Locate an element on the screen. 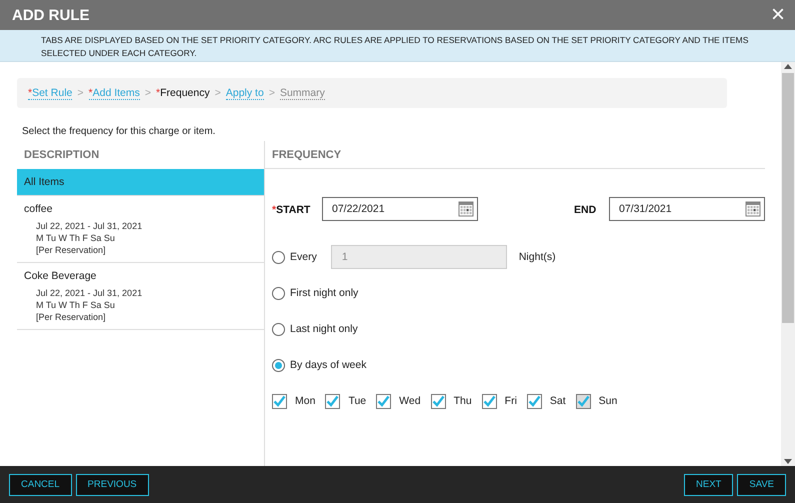 The width and height of the screenshot is (795, 503). breadcrumb-link: *Frequency is located at coordinates (183, 93).